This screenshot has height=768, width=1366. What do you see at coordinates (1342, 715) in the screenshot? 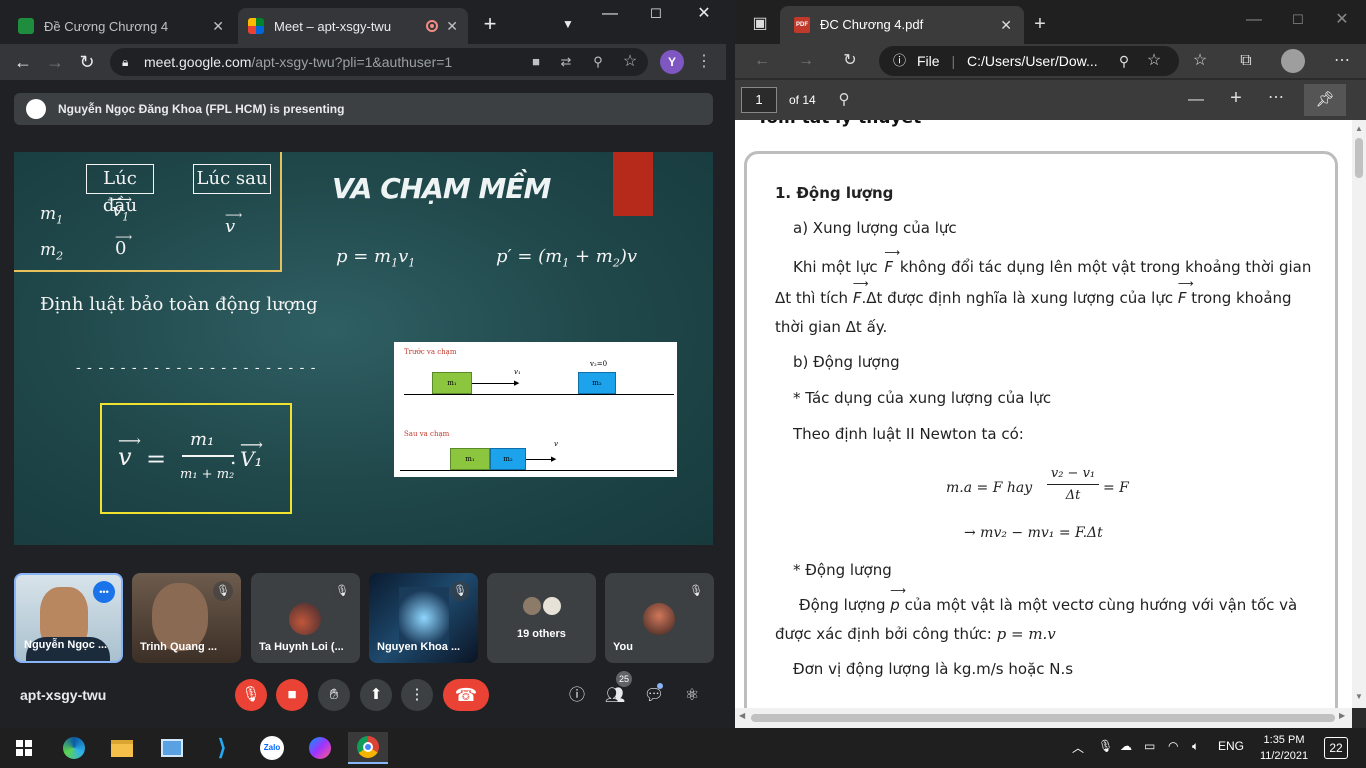
I see `scroll-right-icon: ▶` at bounding box center [1342, 715].